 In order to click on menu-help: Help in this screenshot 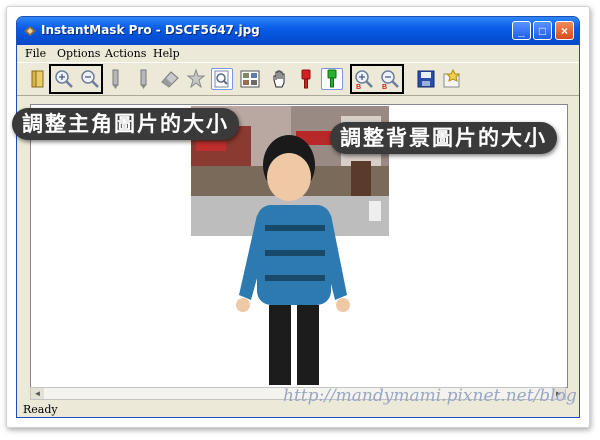, I will do `click(166, 53)`.